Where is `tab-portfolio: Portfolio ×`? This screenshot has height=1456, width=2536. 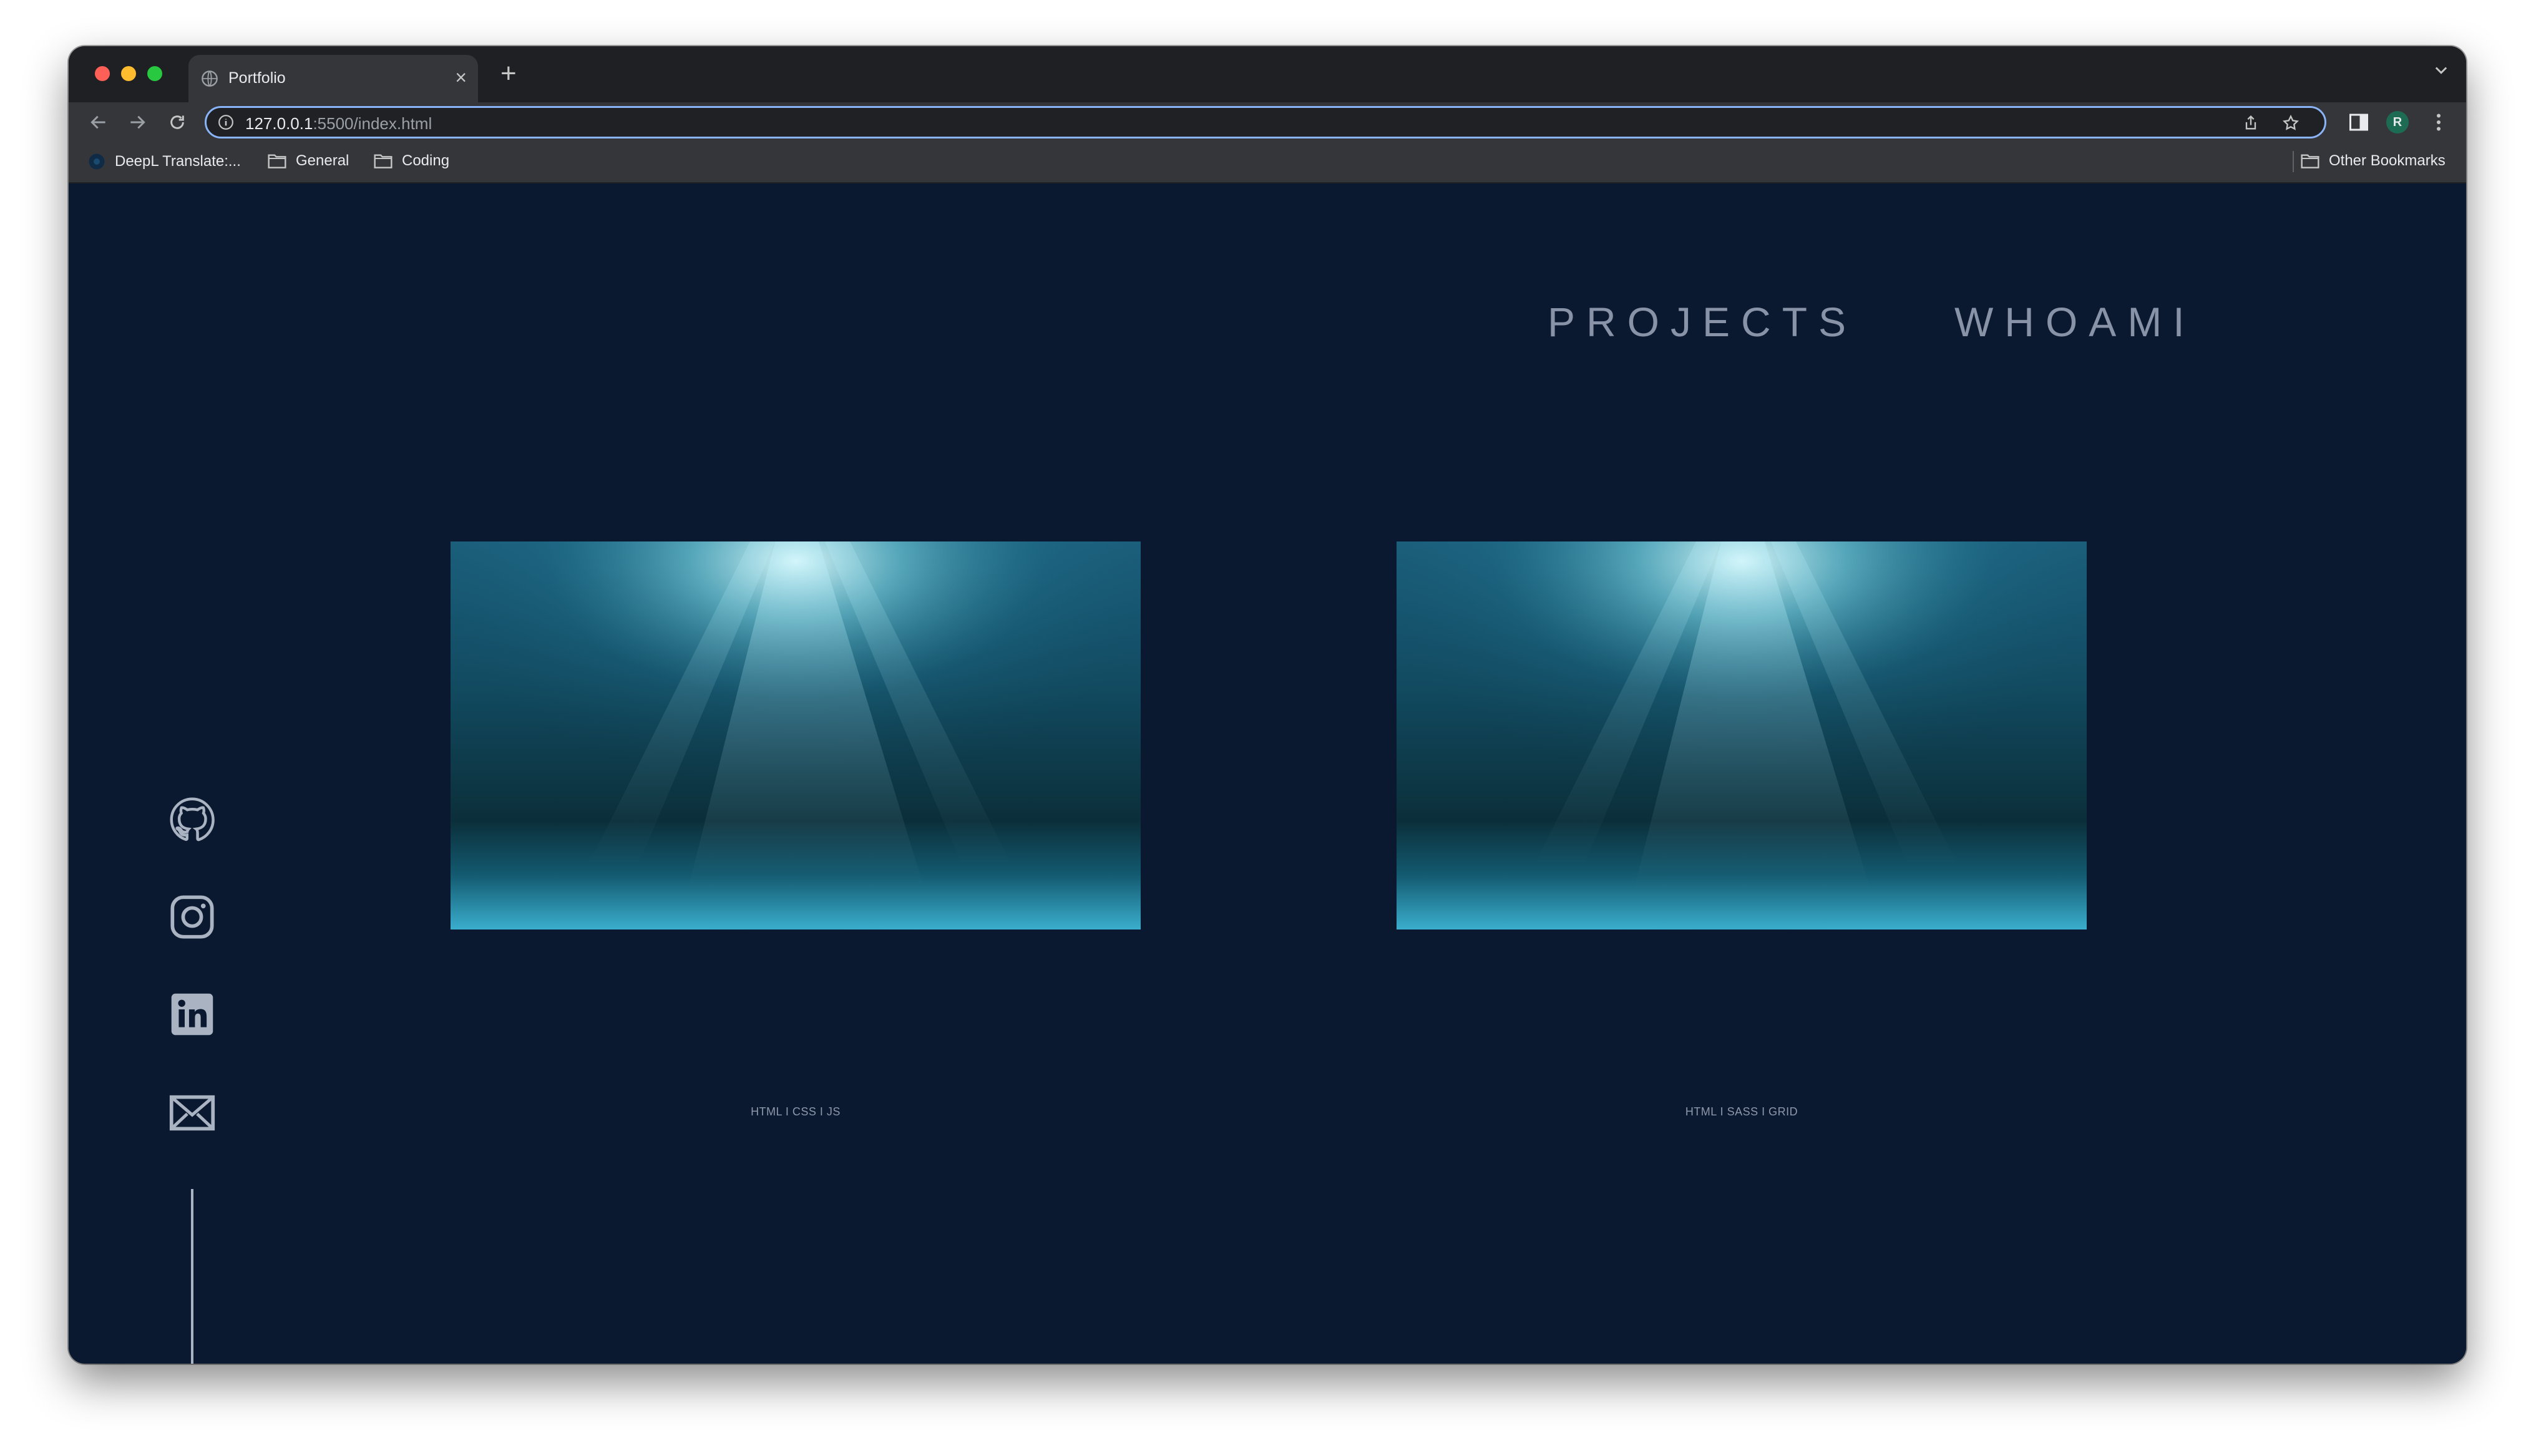 tab-portfolio: Portfolio × is located at coordinates (333, 79).